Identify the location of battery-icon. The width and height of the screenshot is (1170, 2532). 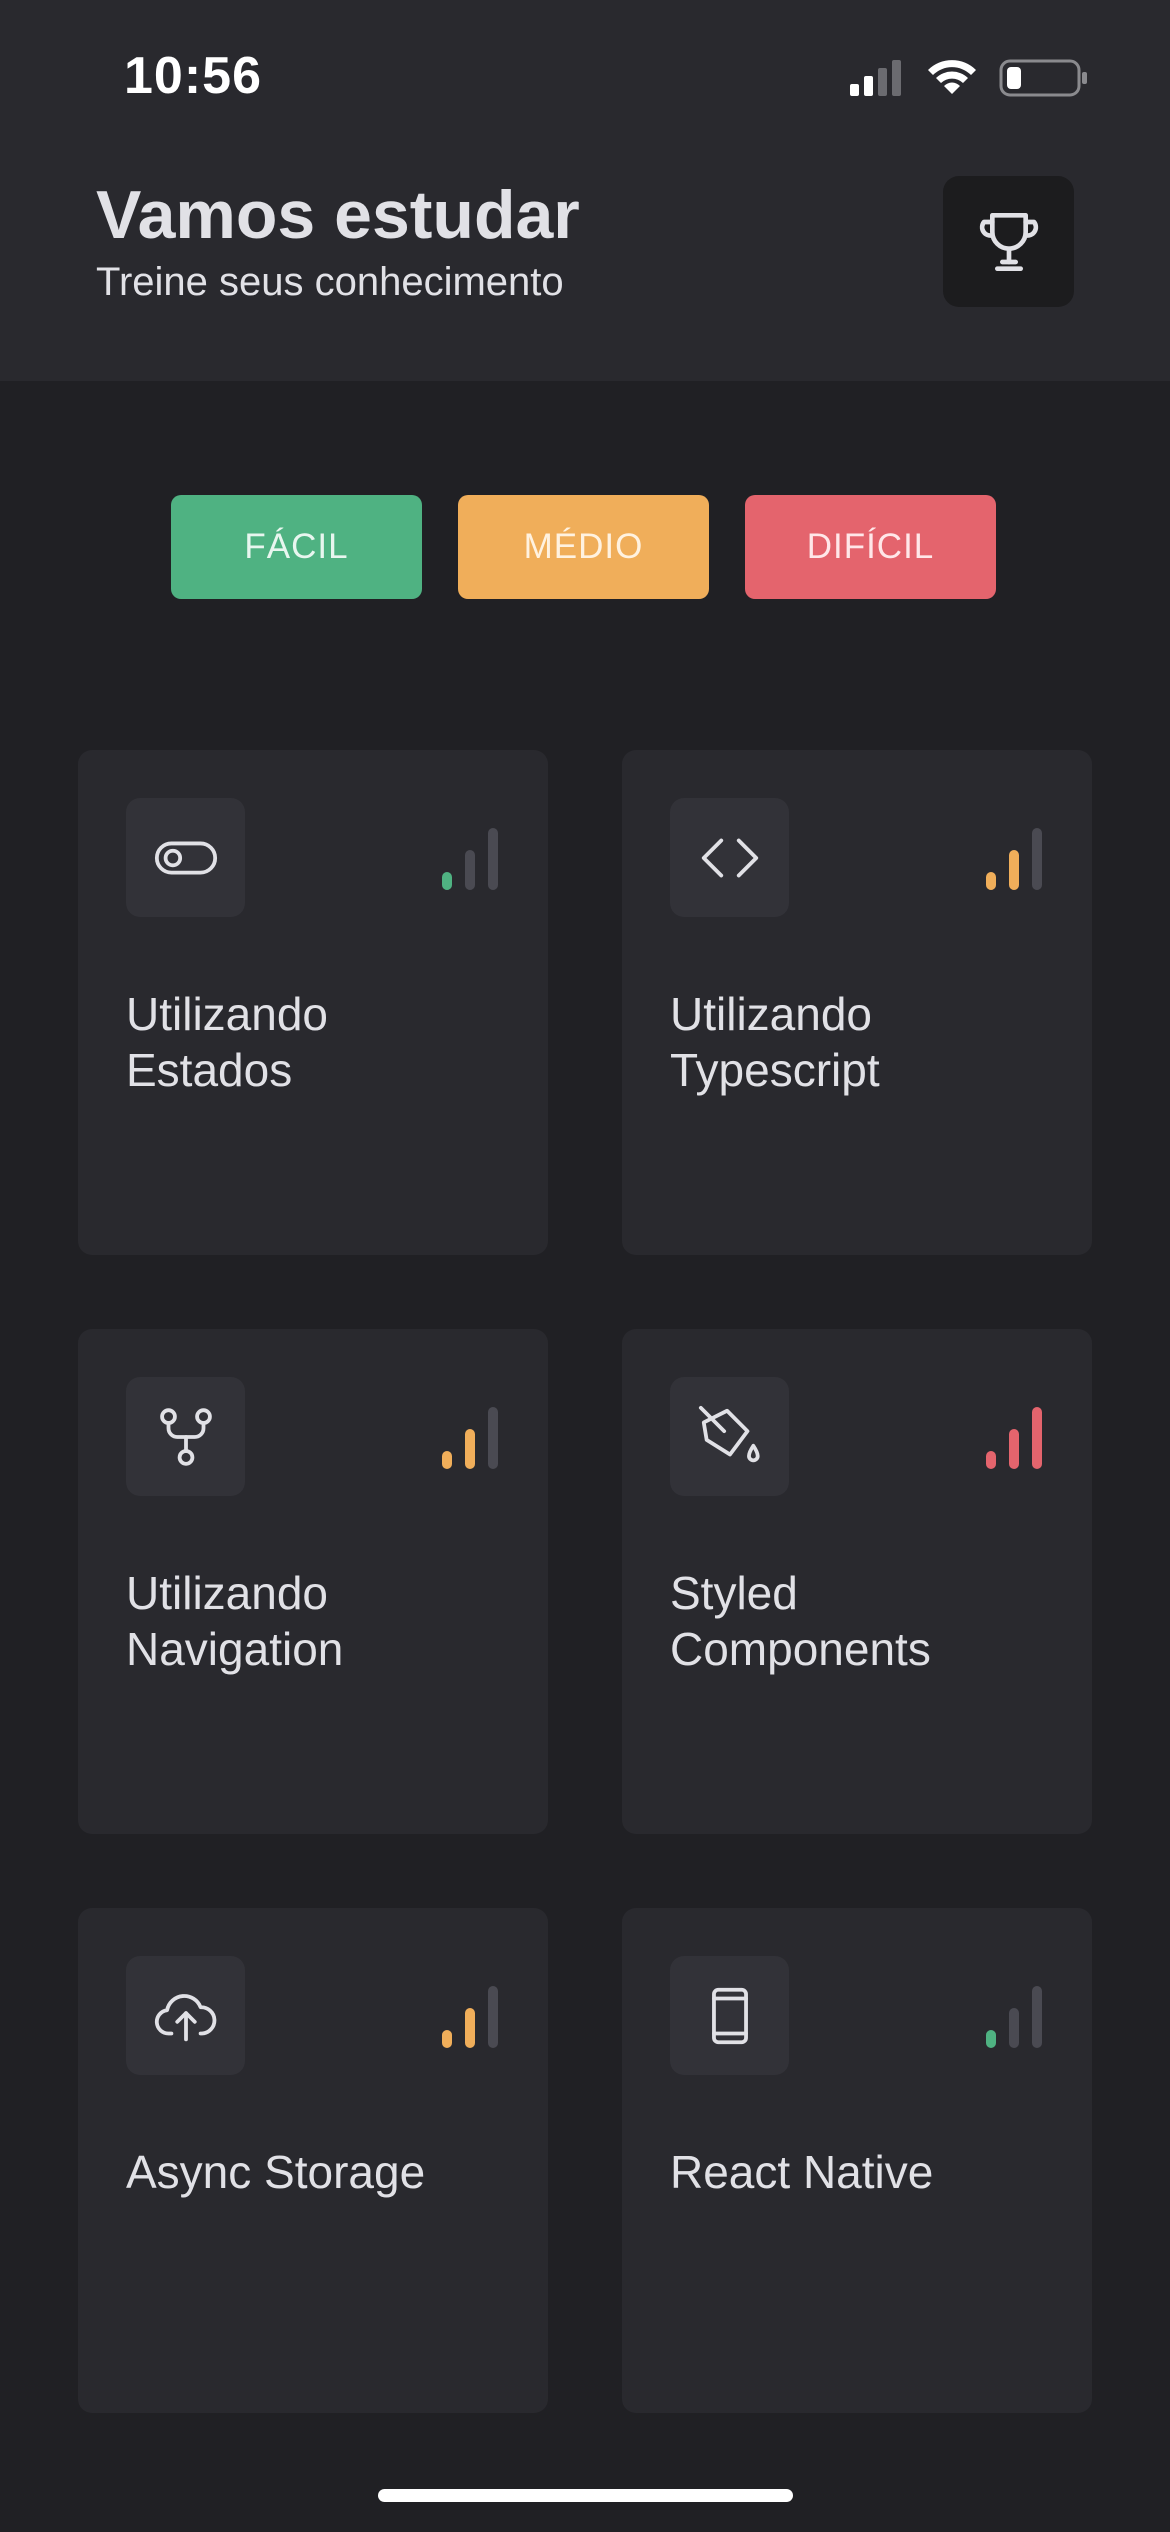
(1043, 78).